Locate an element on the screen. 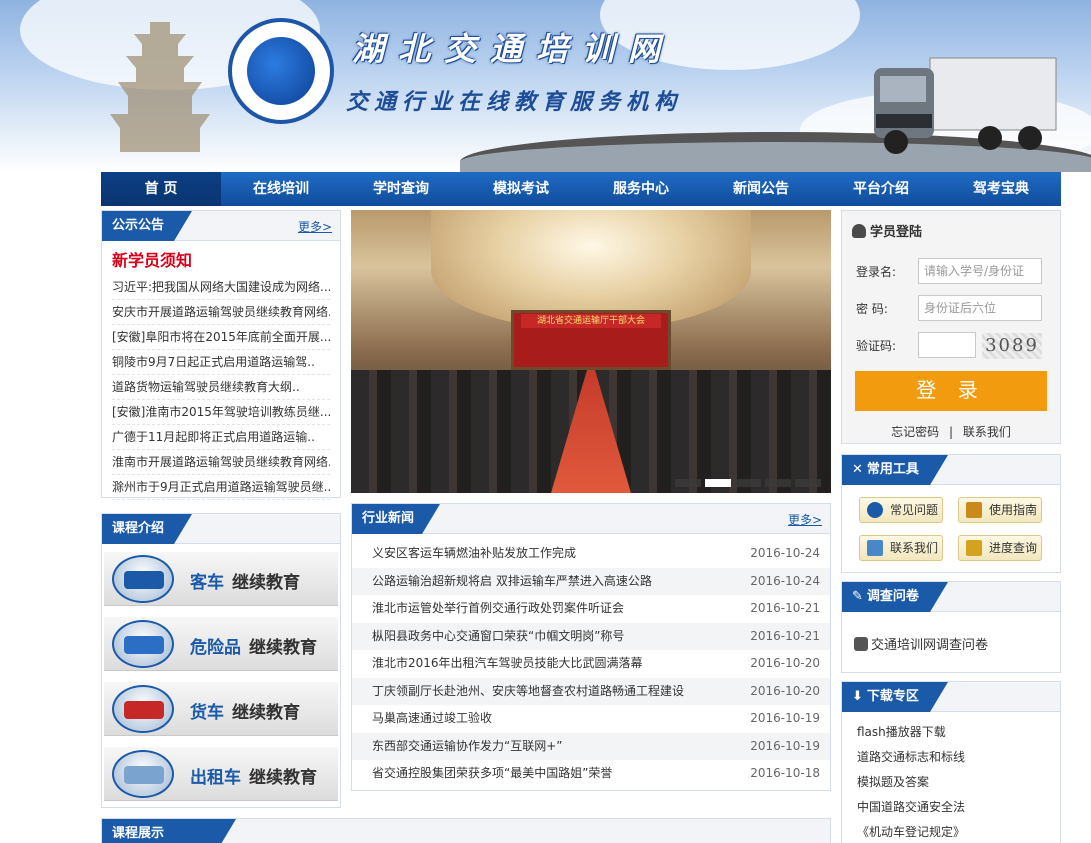 The image size is (1091, 843). nav-item-mock-exam: 模拟考试 is located at coordinates (521, 189).